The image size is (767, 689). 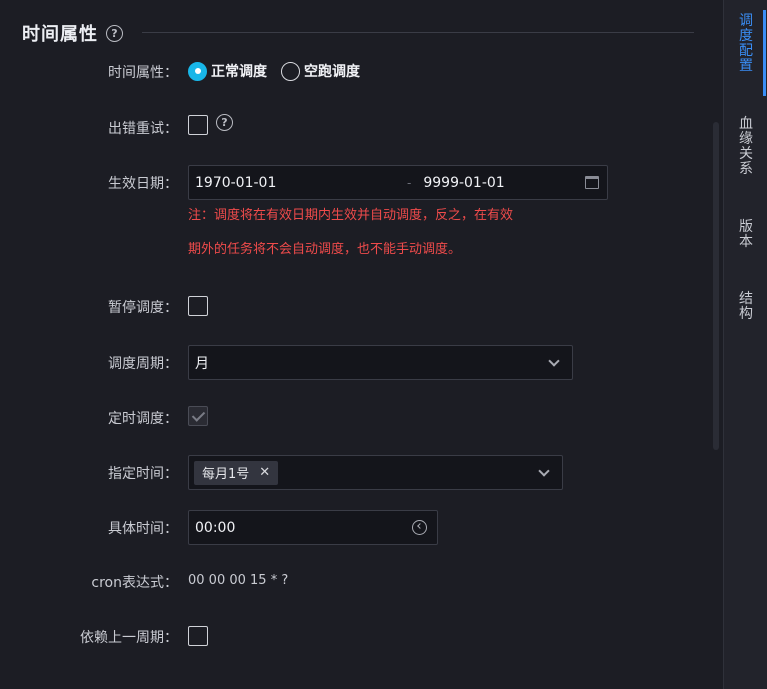 I want to click on pause-checkbox, so click(x=198, y=306).